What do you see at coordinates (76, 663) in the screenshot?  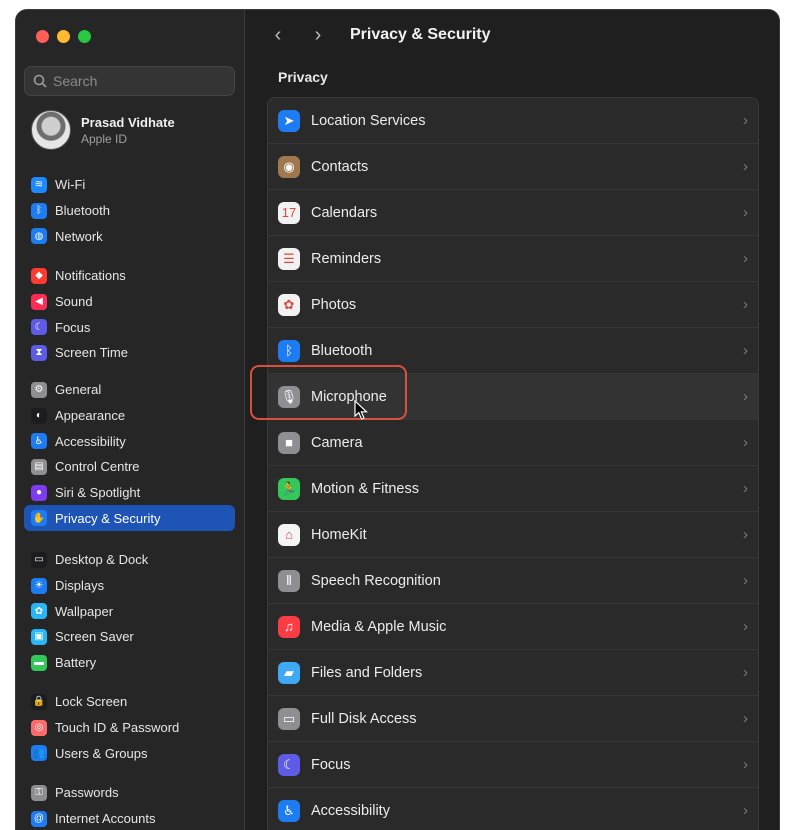 I see `sidebar-item-label: Battery` at bounding box center [76, 663].